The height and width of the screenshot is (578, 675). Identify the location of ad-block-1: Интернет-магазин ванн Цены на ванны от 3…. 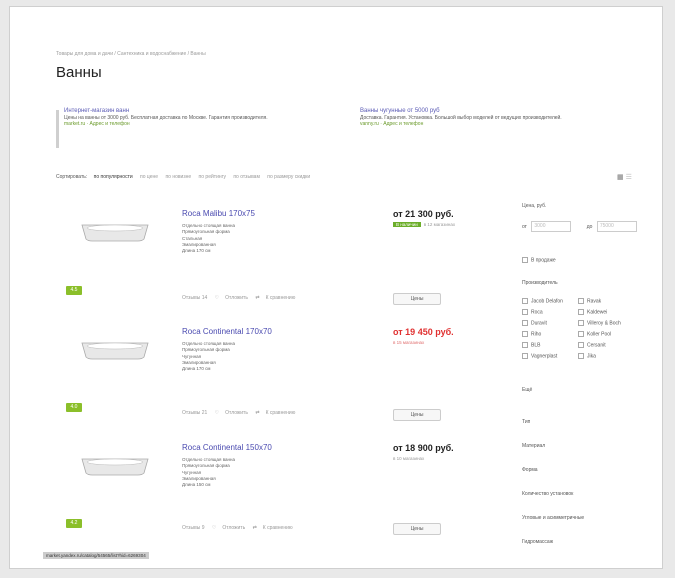
(189, 118).